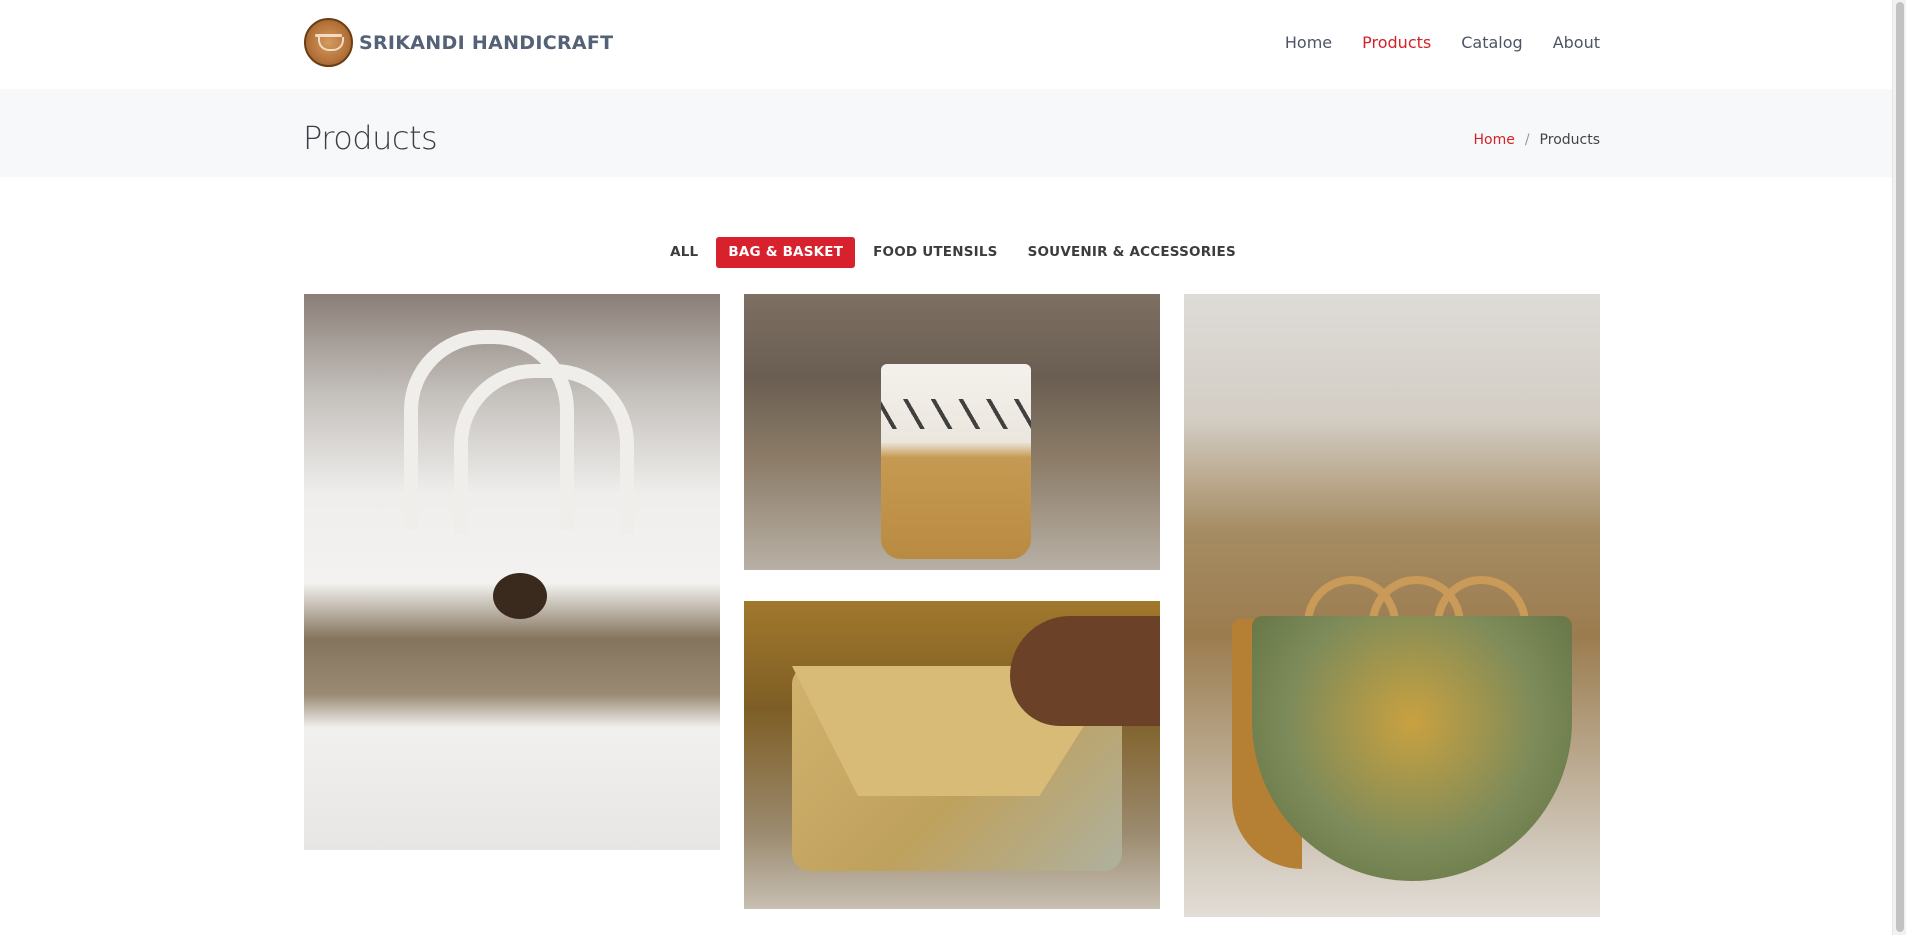 The width and height of the screenshot is (1906, 935). Describe the element at coordinates (1396, 42) in the screenshot. I see `nav-item-products: Products` at that location.